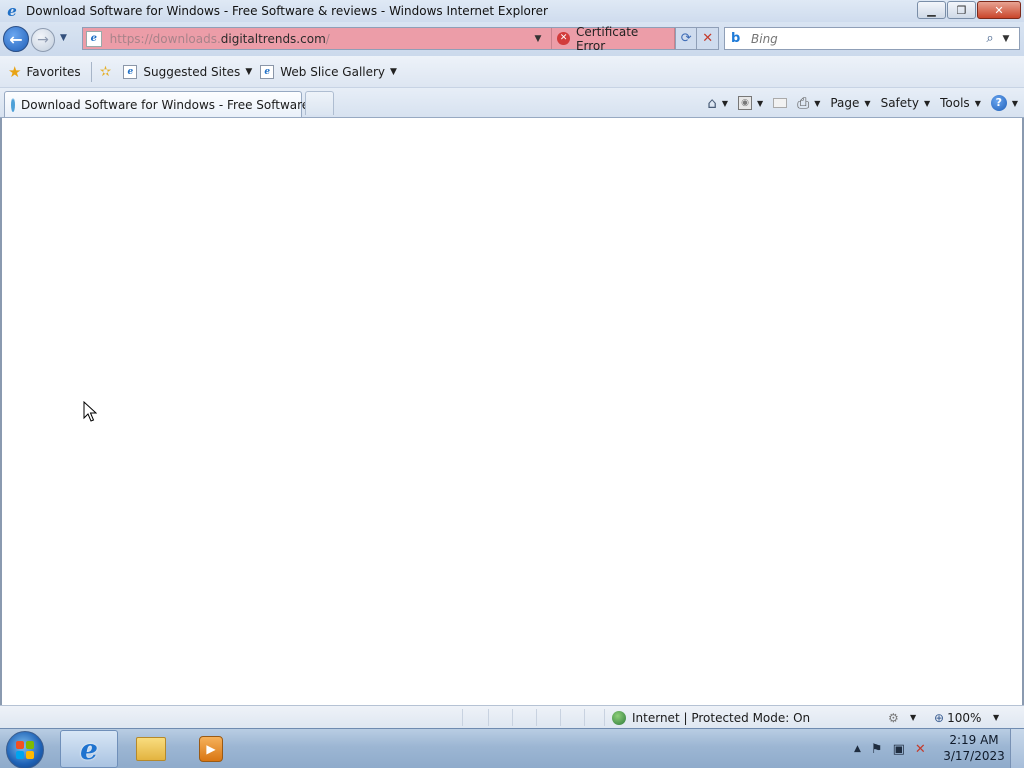 Image resolution: width=1024 pixels, height=768 pixels. What do you see at coordinates (990, 38) in the screenshot?
I see `search-button: ⌕` at bounding box center [990, 38].